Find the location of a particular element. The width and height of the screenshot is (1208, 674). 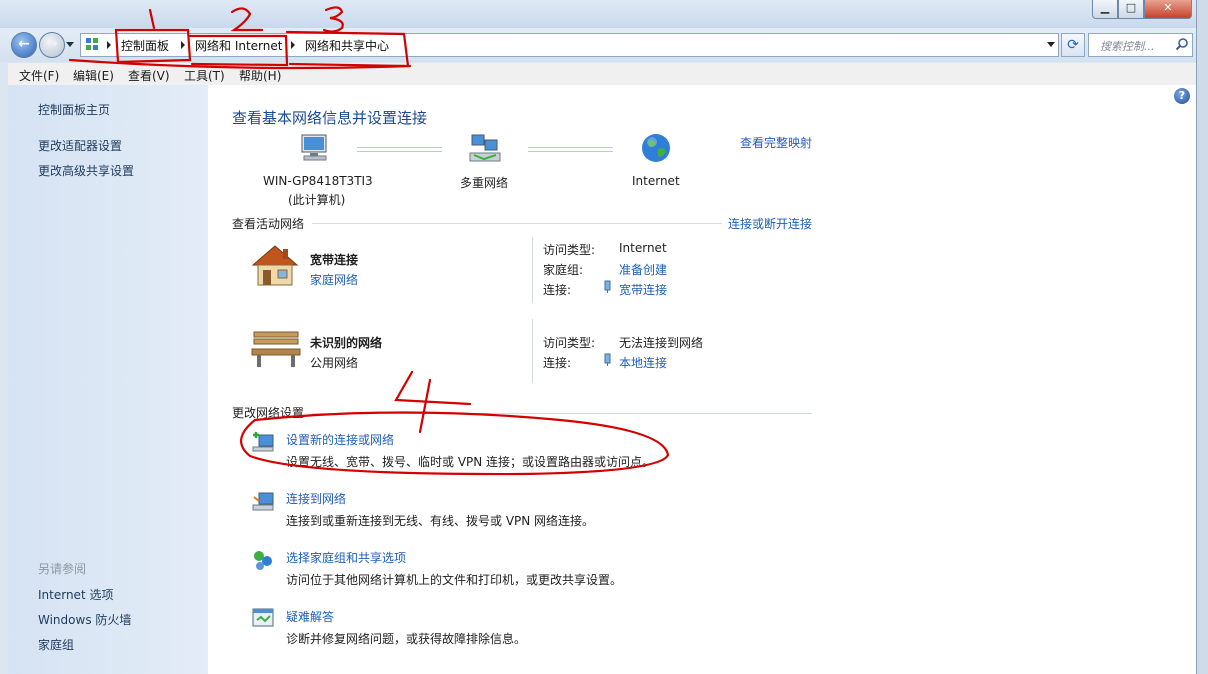

network-type-link: 家庭网络 is located at coordinates (334, 279).